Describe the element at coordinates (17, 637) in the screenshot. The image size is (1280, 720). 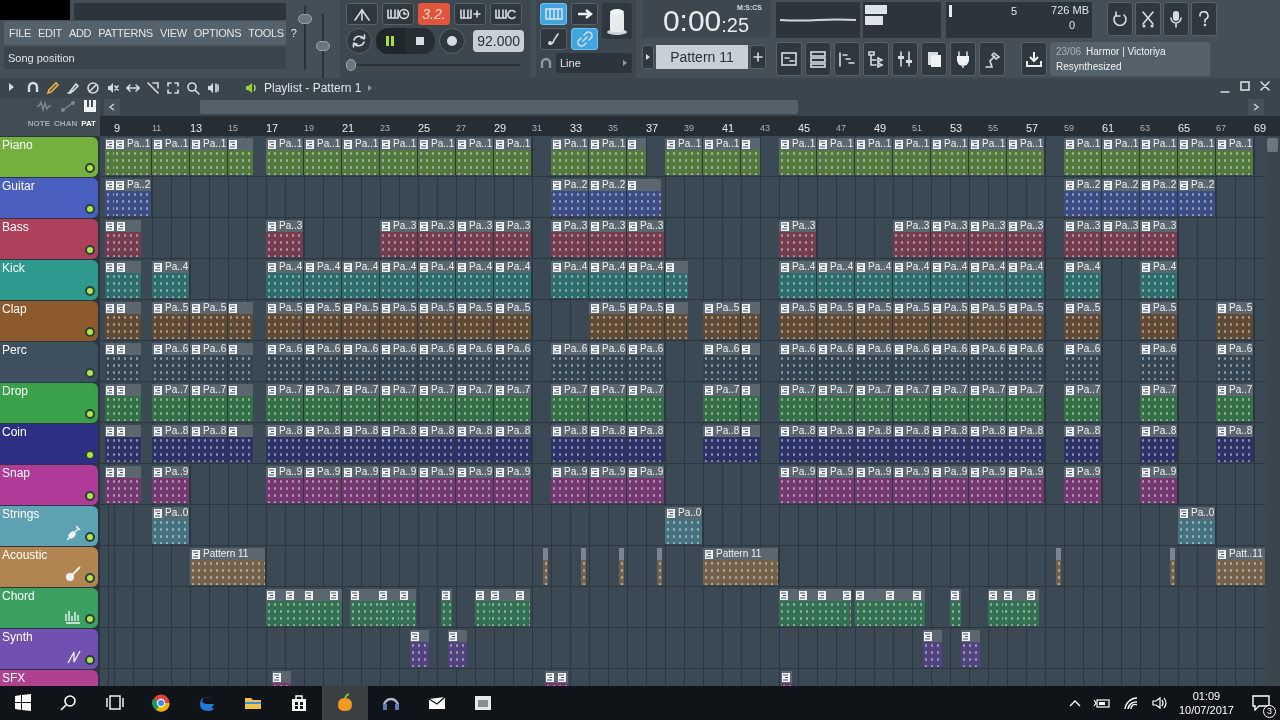
I see `track-name: Synth` at that location.